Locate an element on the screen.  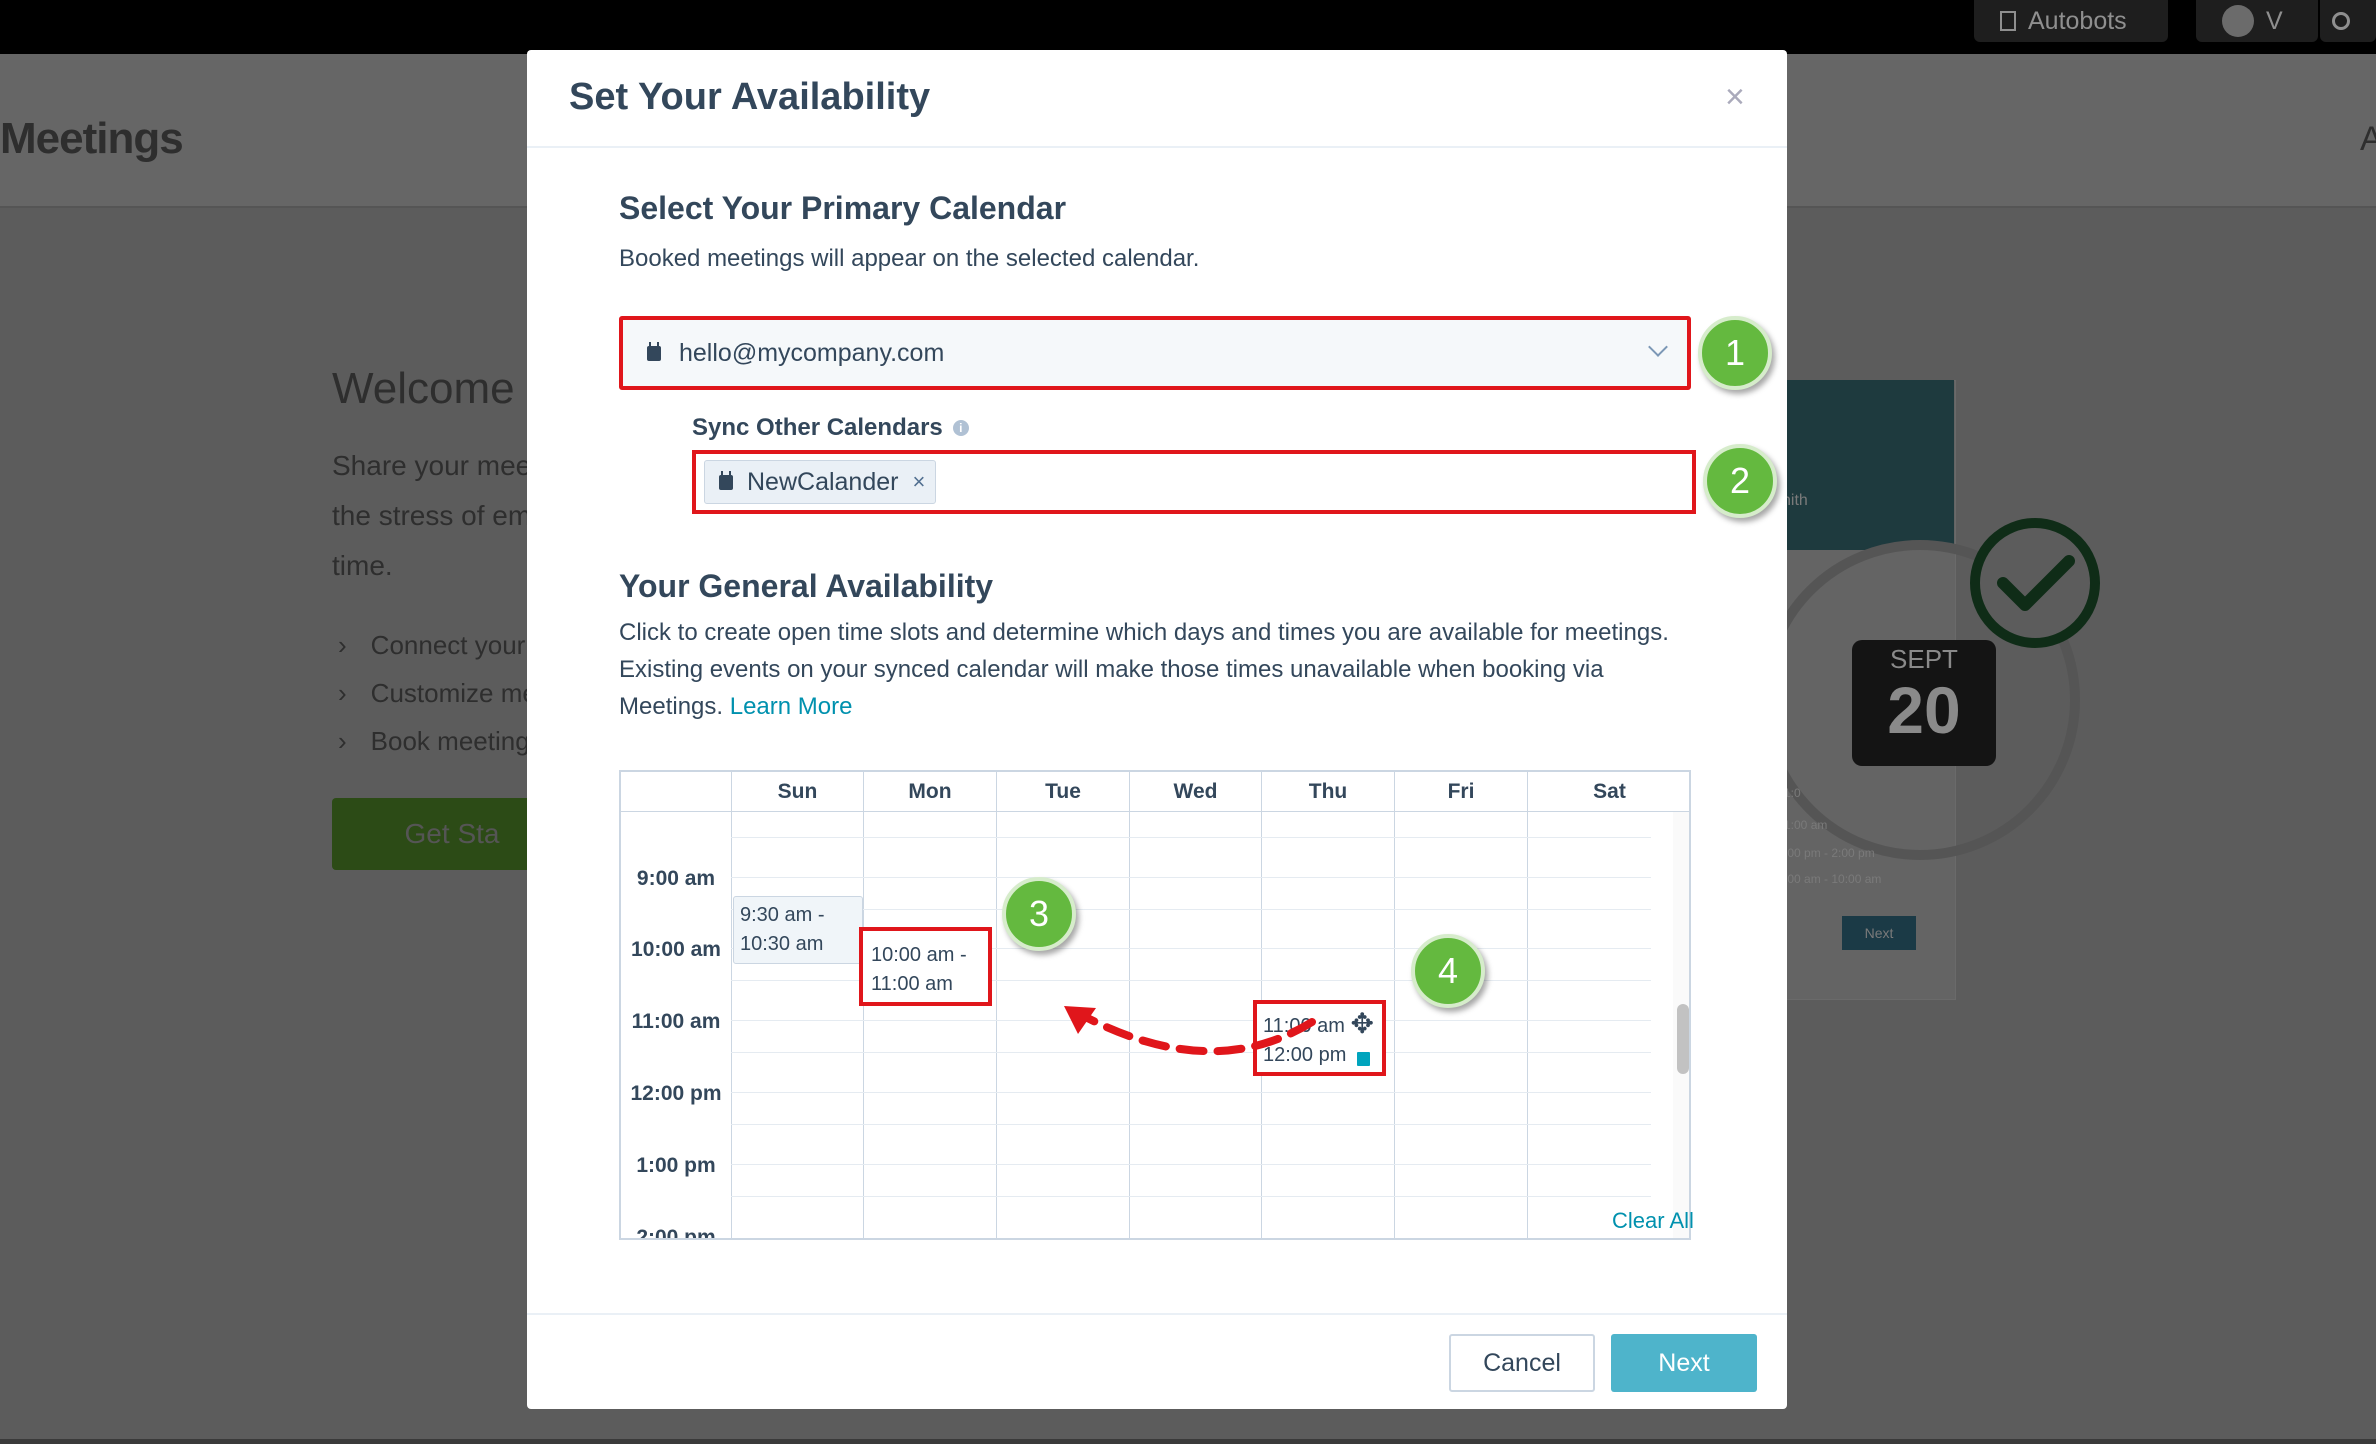
primary-calendar-heading: Select Your Primary Calendar is located at coordinates (843, 208).